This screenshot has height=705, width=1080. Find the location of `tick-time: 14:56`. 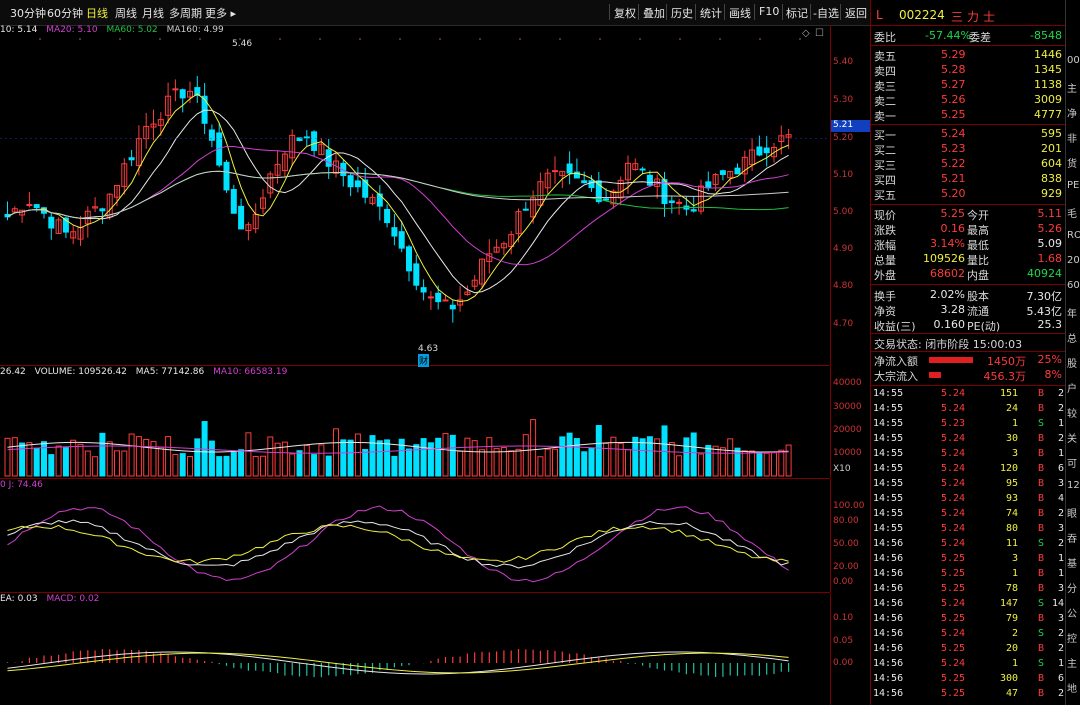

tick-time: 14:56 is located at coordinates (888, 633).